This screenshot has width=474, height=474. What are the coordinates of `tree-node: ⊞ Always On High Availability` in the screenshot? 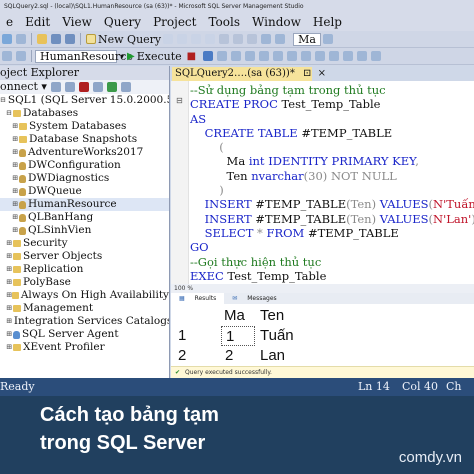 It's located at (84, 295).